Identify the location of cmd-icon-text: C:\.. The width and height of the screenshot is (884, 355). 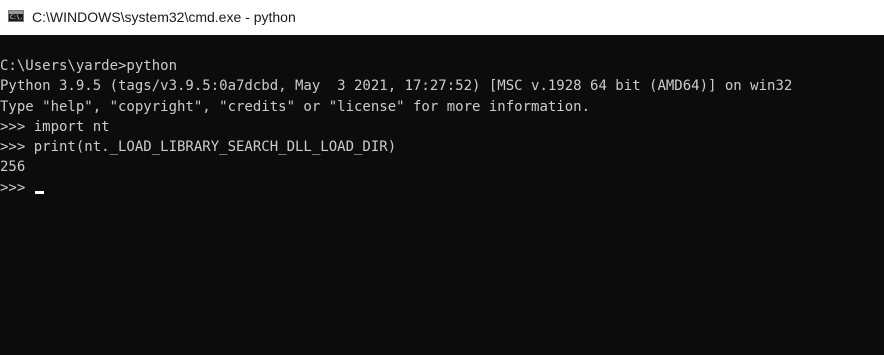
(16, 17).